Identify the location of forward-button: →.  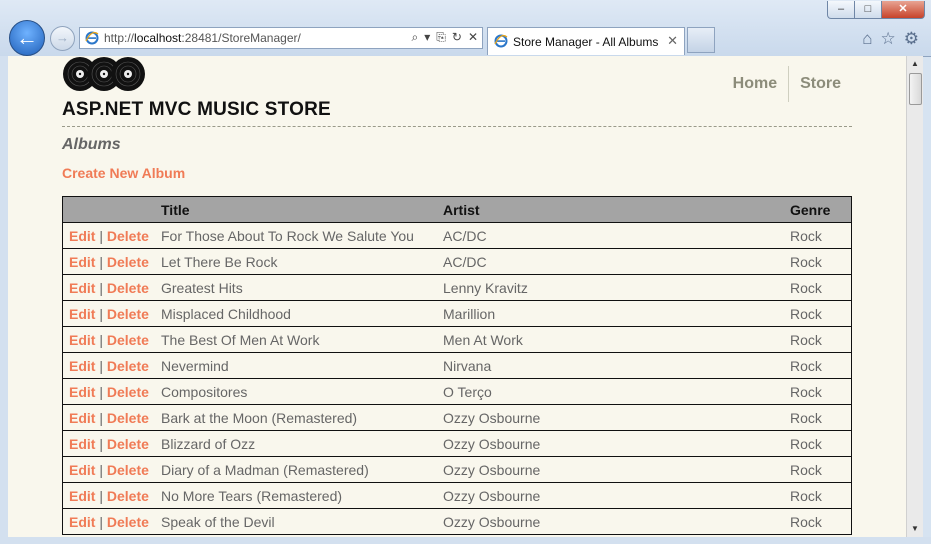
(62, 38).